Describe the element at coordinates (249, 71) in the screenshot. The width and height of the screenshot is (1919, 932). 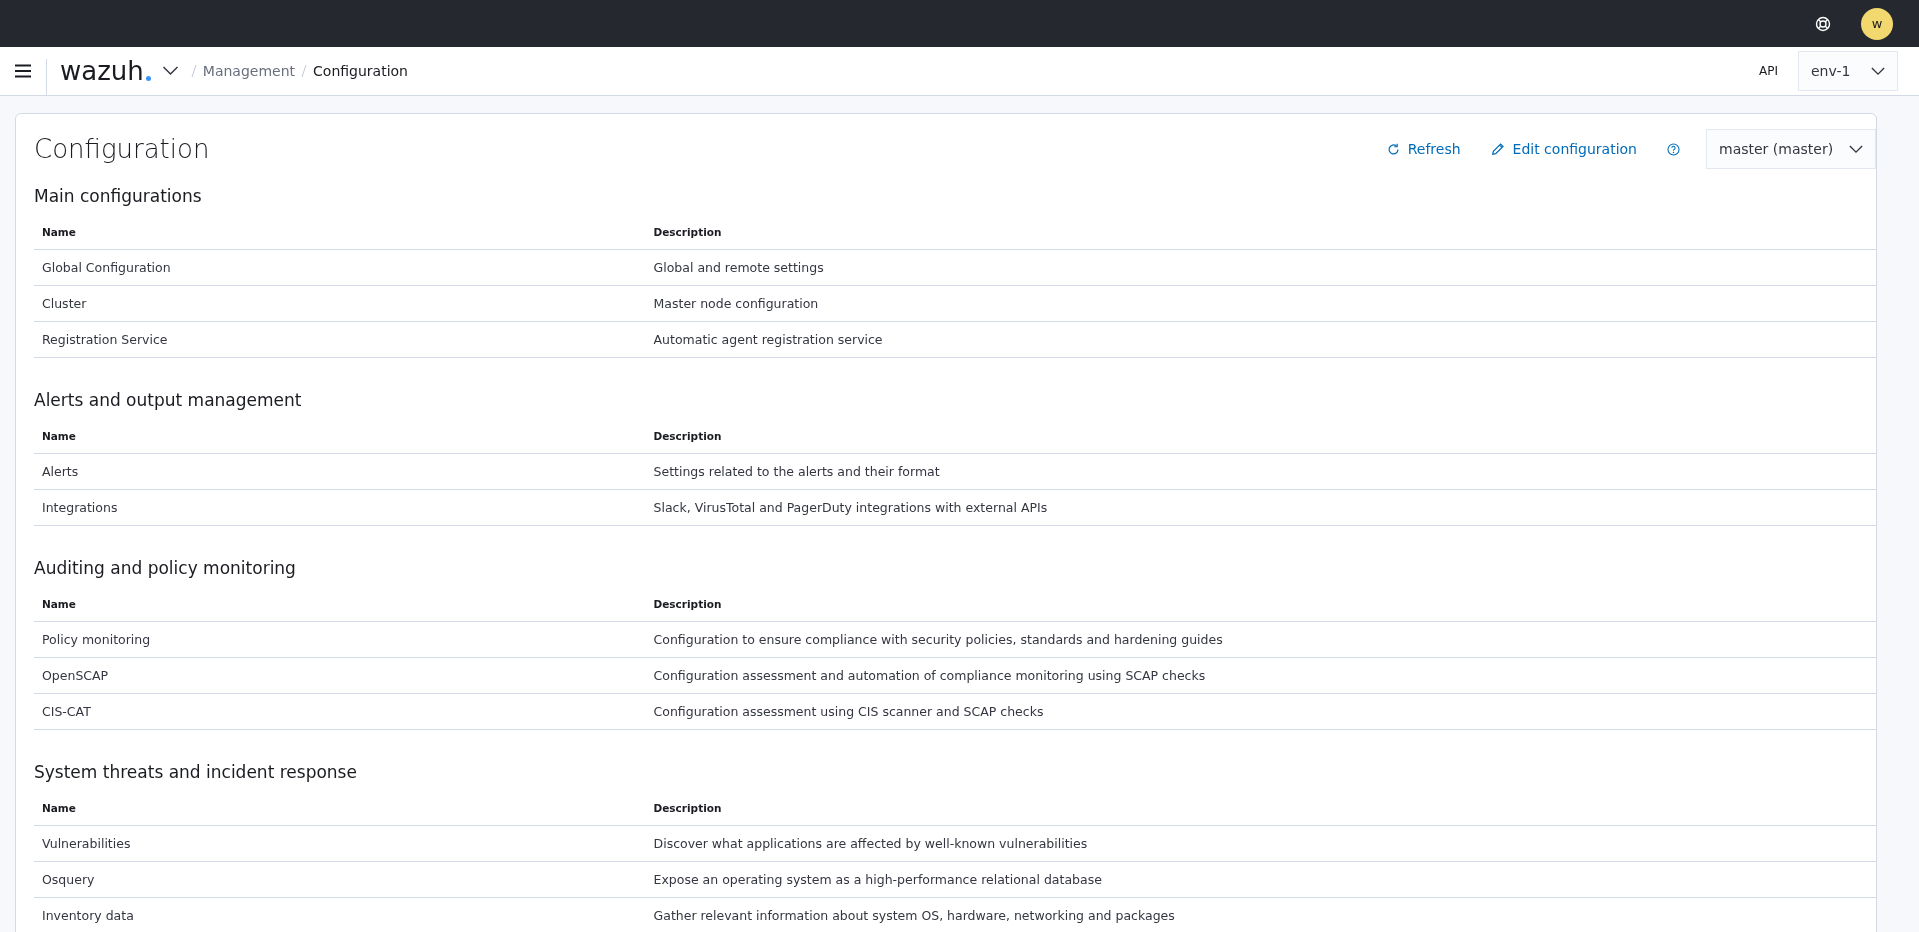
I see `breadcrumb-link: Management` at that location.